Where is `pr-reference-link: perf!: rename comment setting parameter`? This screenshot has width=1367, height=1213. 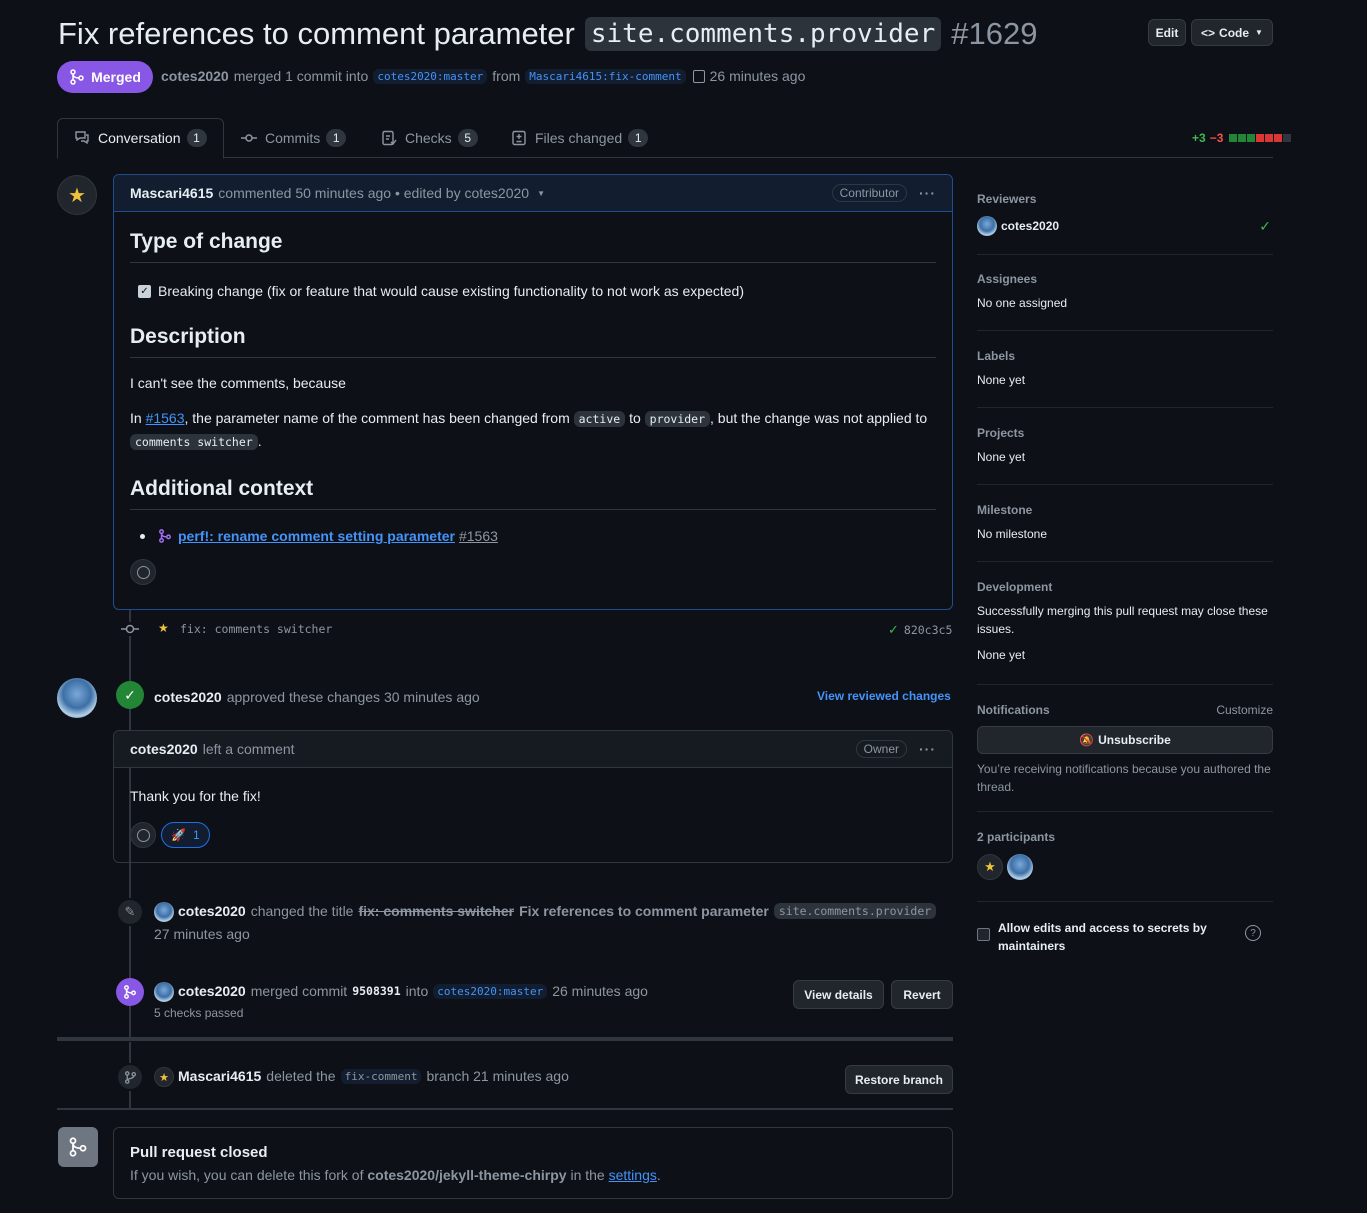 pr-reference-link: perf!: rename comment setting parameter is located at coordinates (316, 536).